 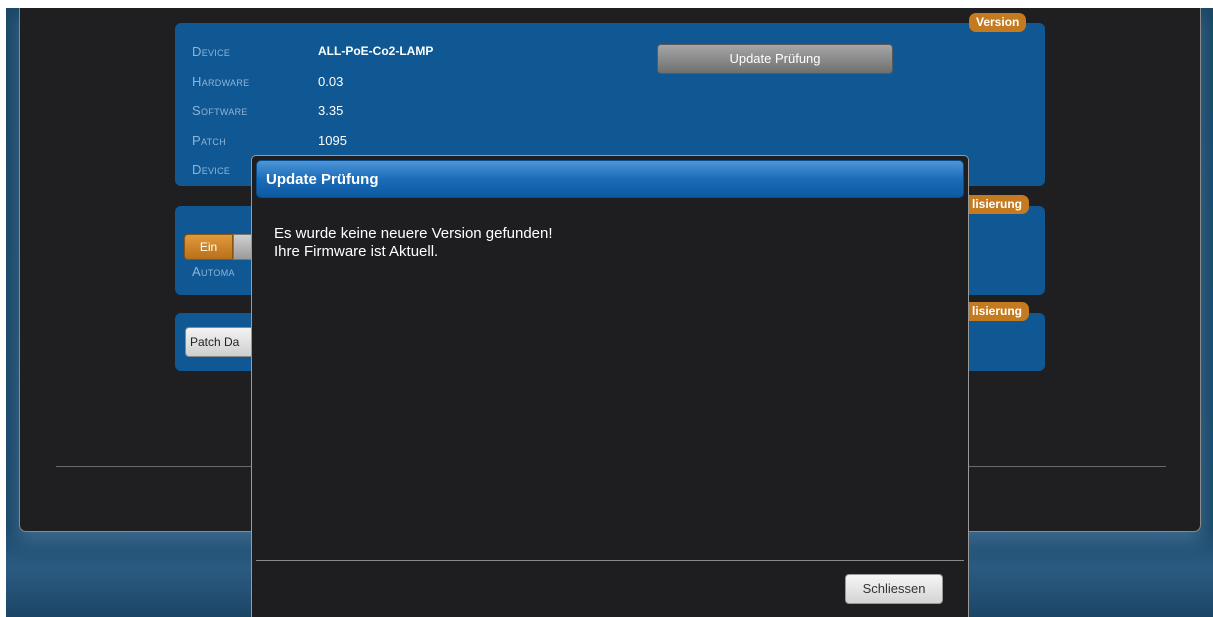 What do you see at coordinates (999, 204) in the screenshot?
I see `auto-update-badge: lisierung` at bounding box center [999, 204].